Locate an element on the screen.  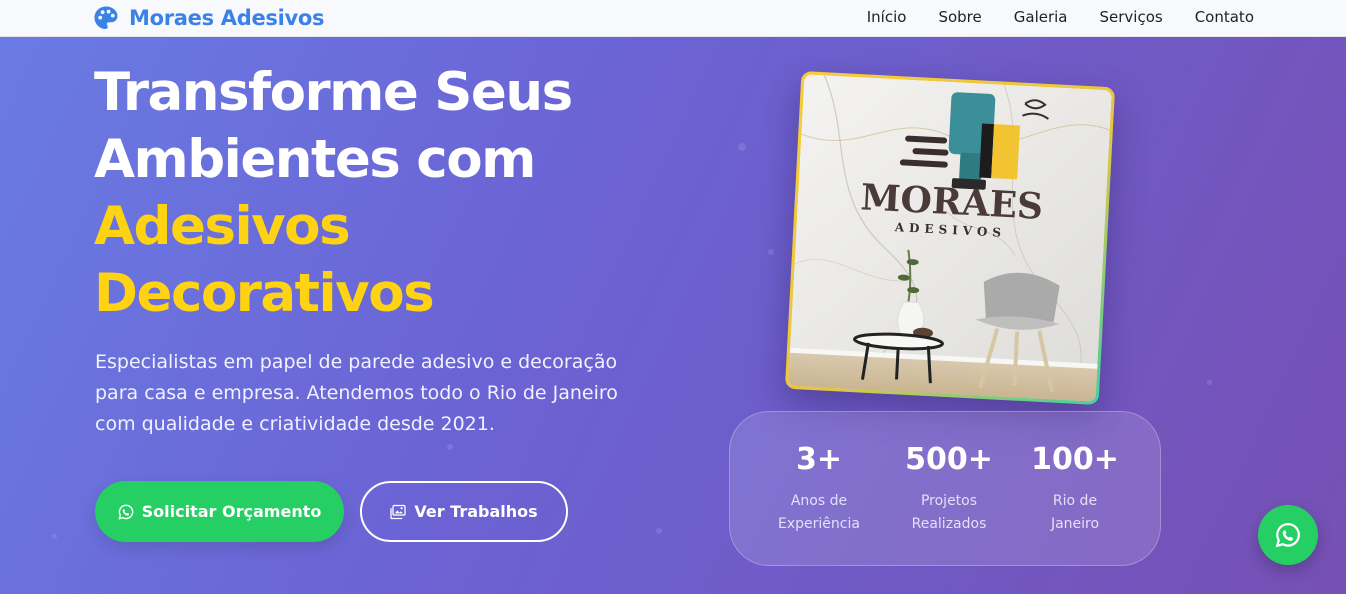
hero-image-card: MORAES ADESIVOS is located at coordinates (950, 238).